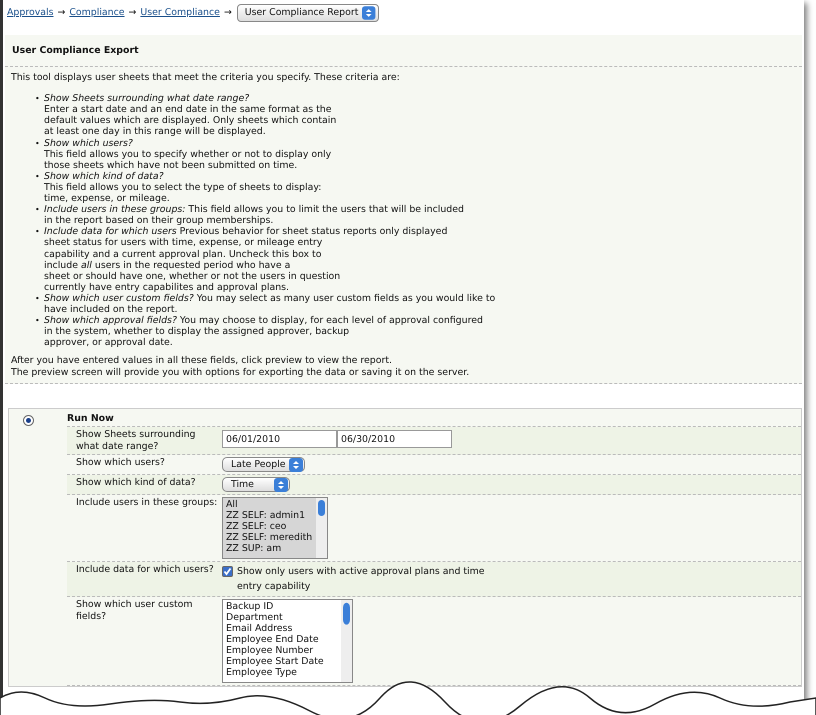  I want to click on outro-text: After you have entered values in all these fields, click preview to view the report. The preview screen will provide you with options for exporting the data or saving it on the server., so click(240, 367).